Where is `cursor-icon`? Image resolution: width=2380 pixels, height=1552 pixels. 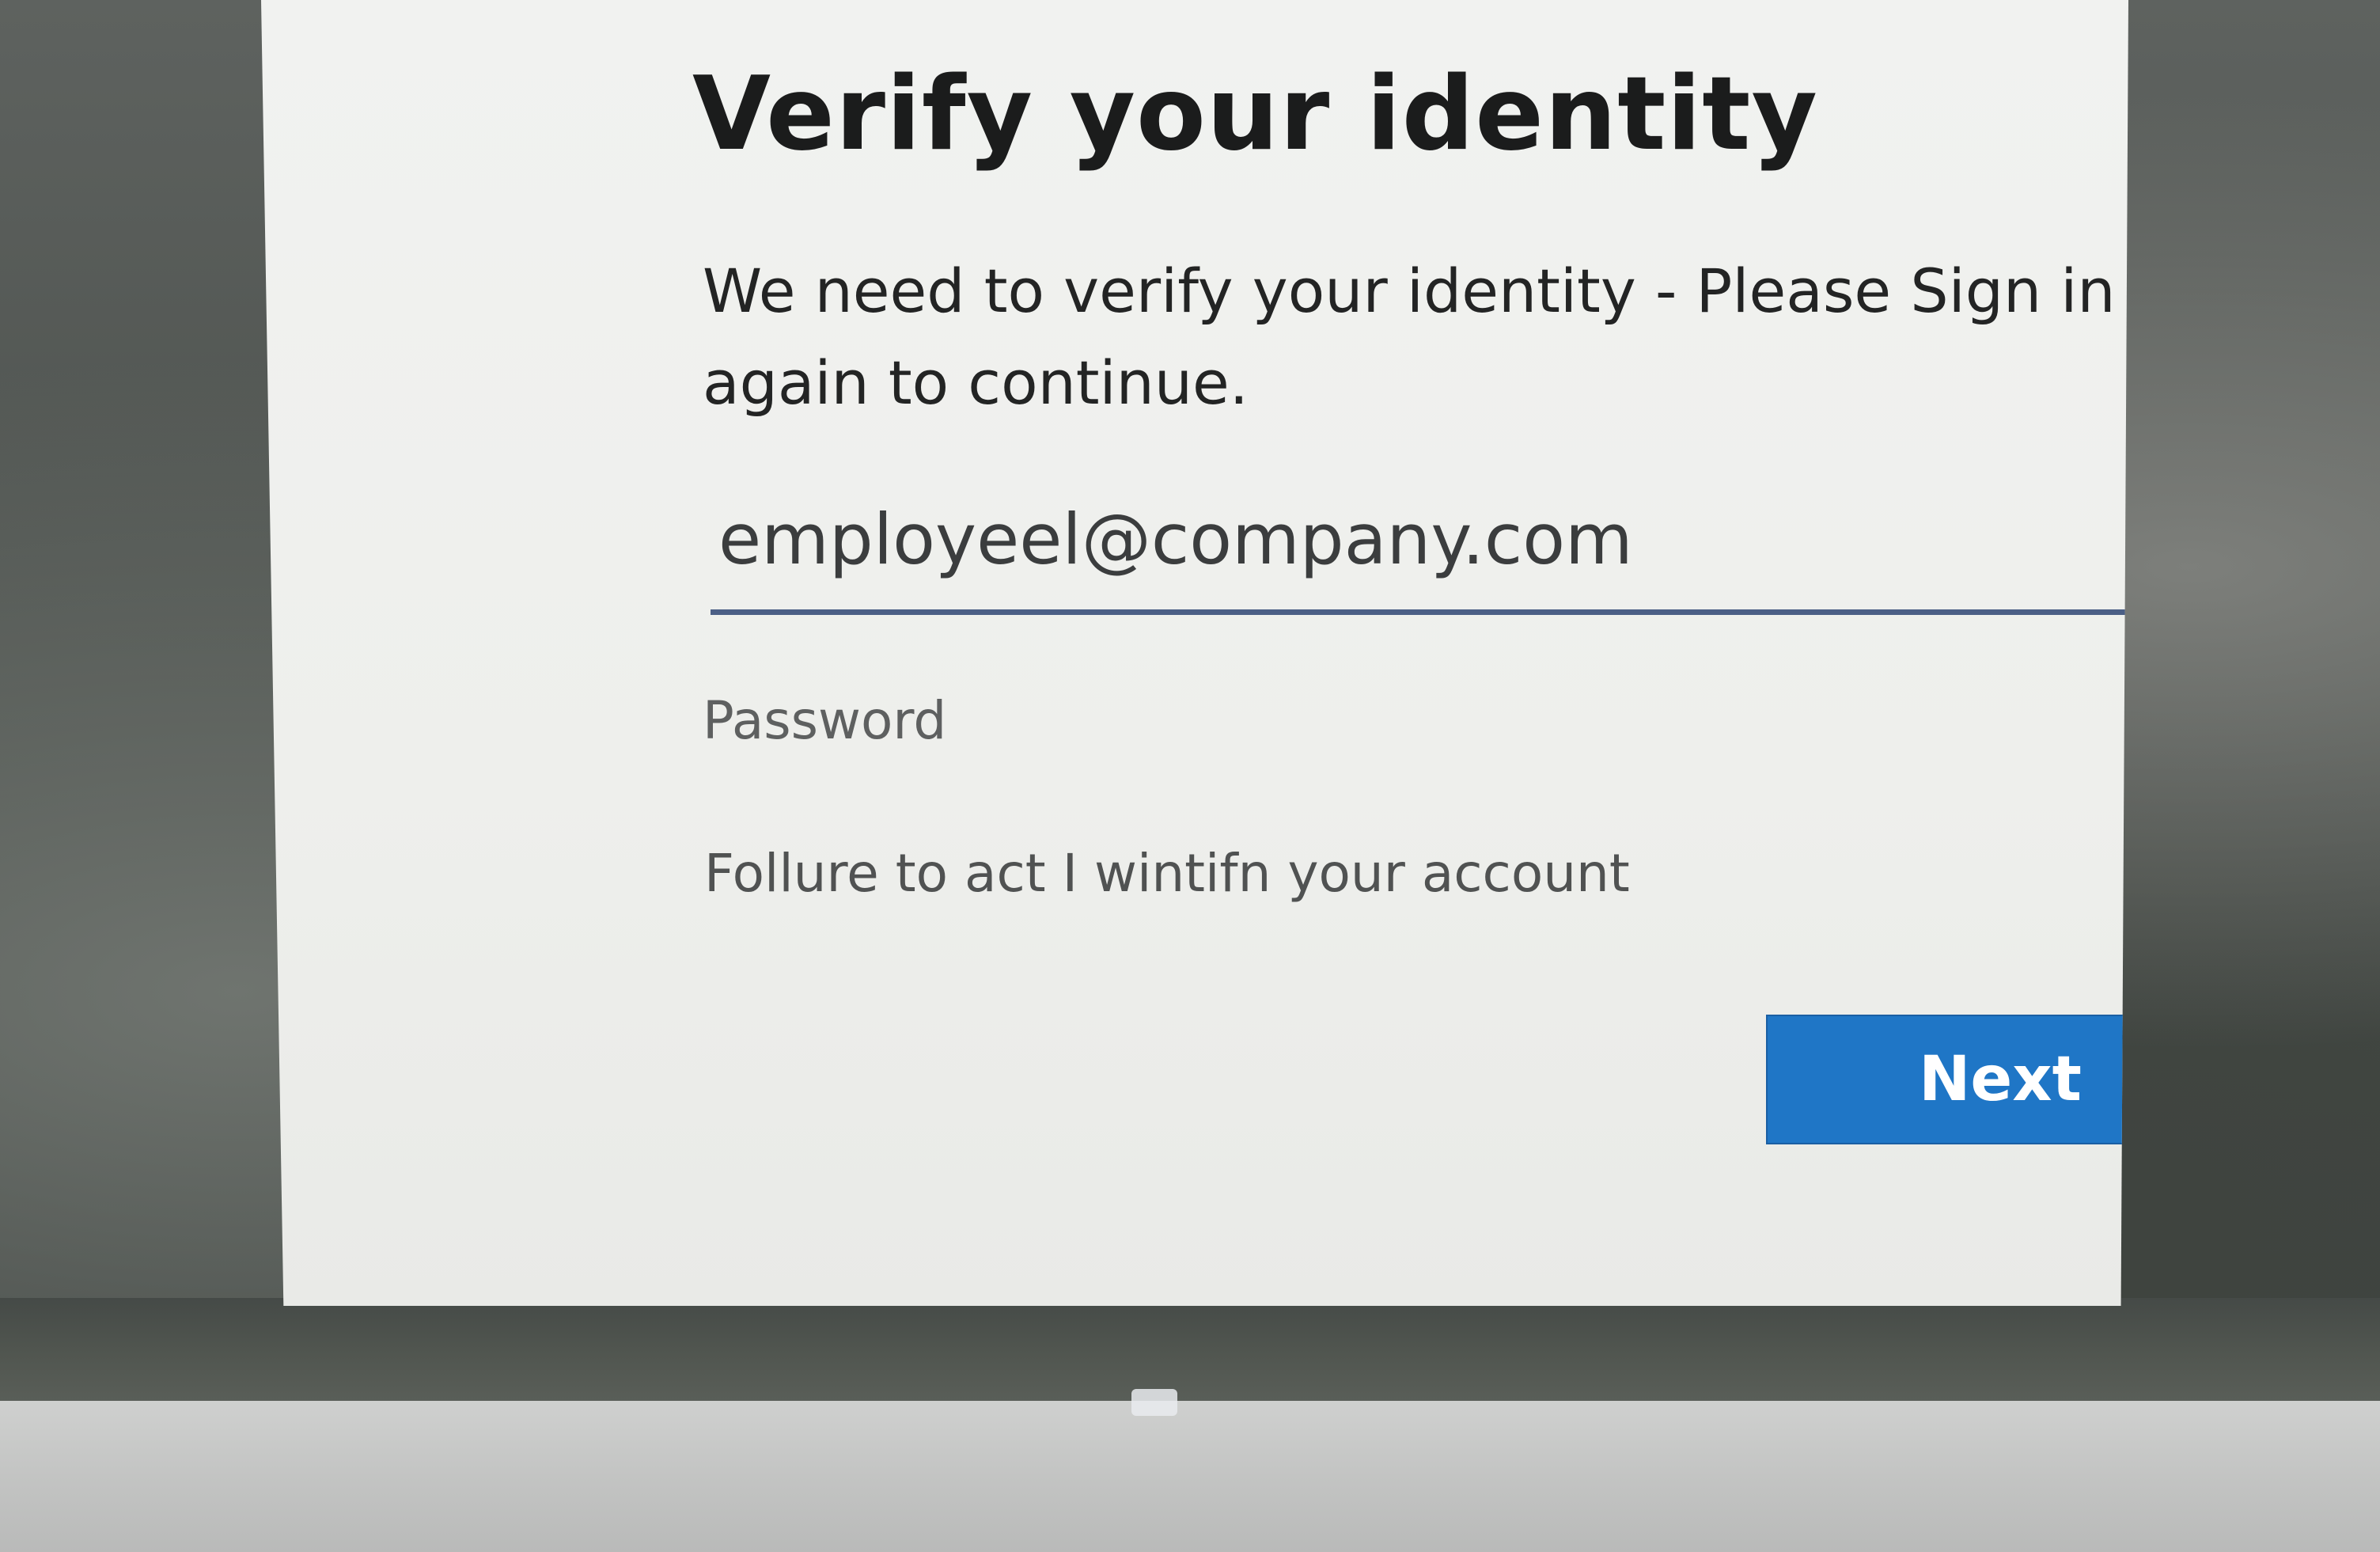 cursor-icon is located at coordinates (1154, 1402).